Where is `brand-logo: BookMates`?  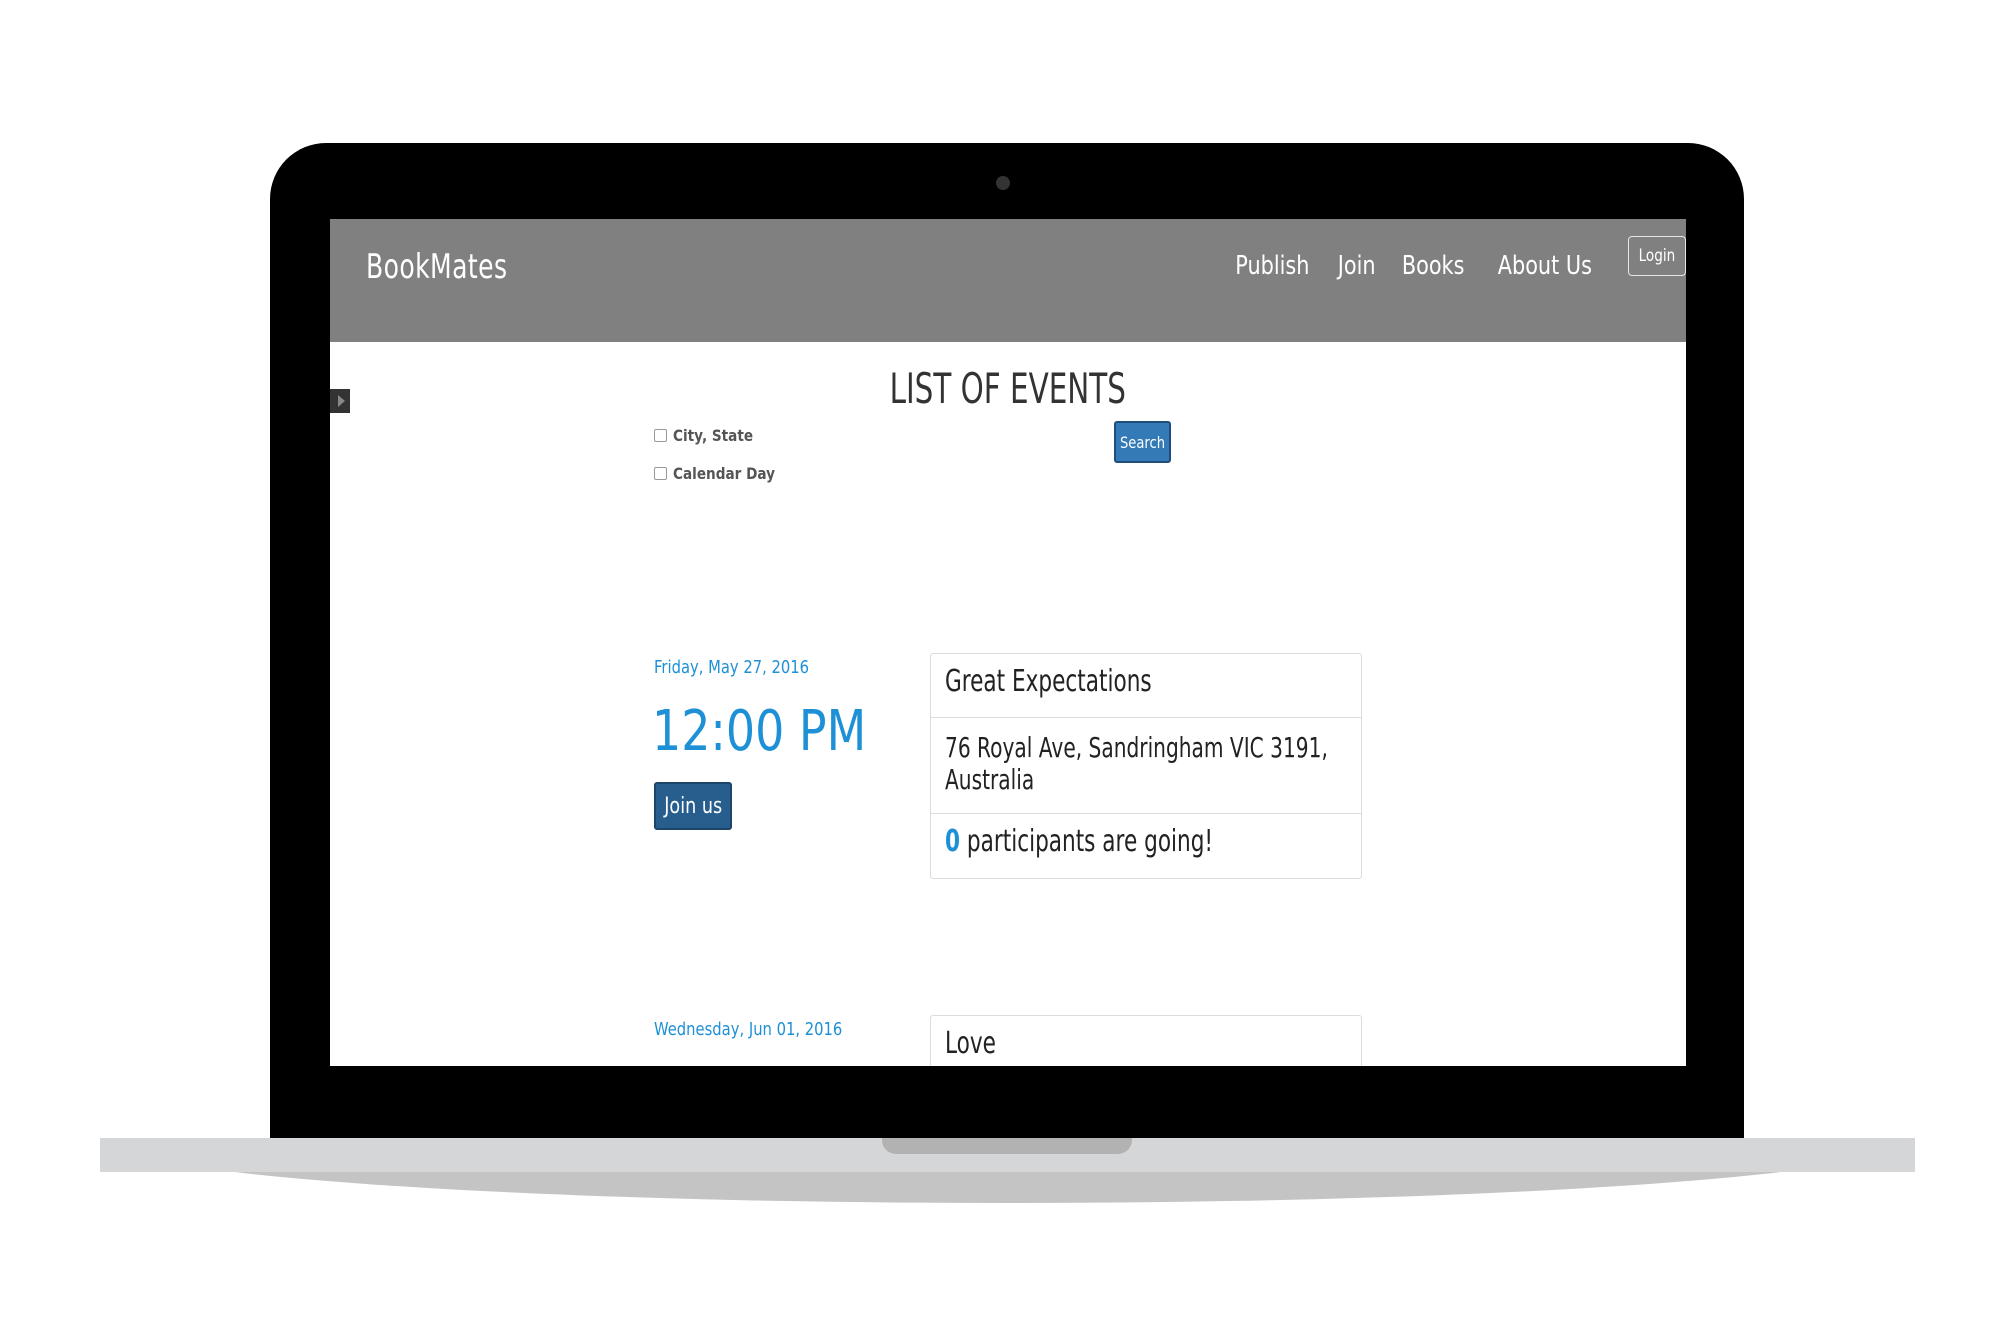
brand-logo: BookMates is located at coordinates (436, 267).